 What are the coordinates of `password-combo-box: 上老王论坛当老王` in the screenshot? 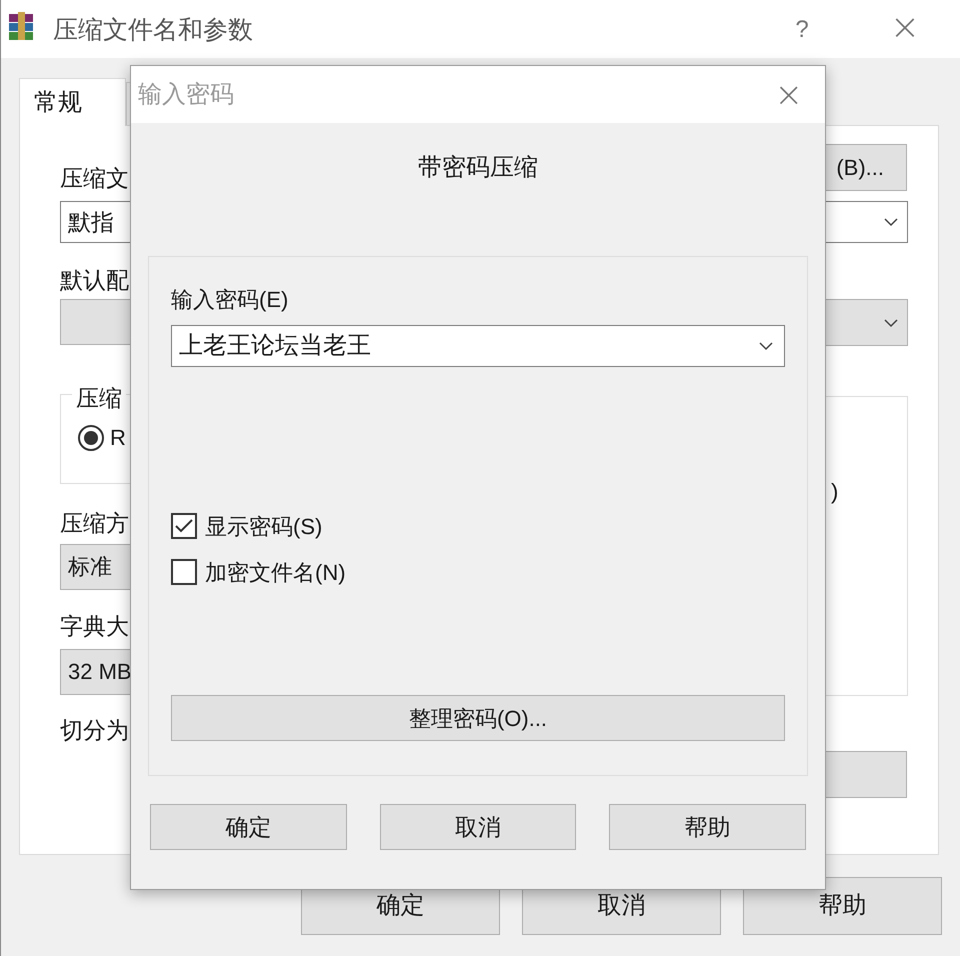 It's located at (478, 346).